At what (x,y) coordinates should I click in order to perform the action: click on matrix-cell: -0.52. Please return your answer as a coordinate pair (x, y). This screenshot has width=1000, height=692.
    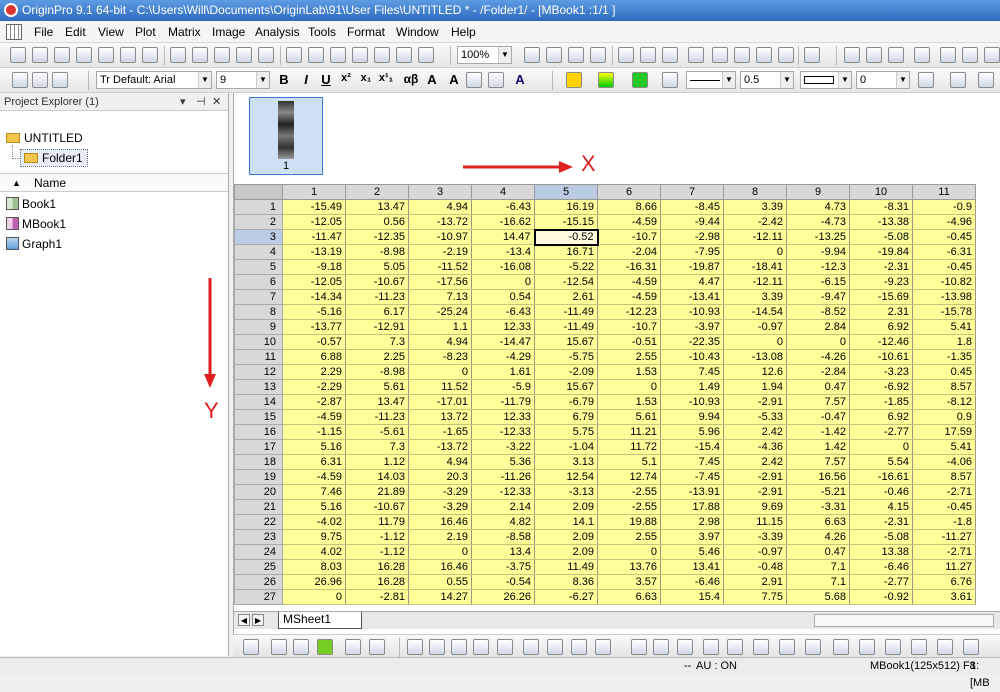
    Looking at the image, I should click on (566, 237).